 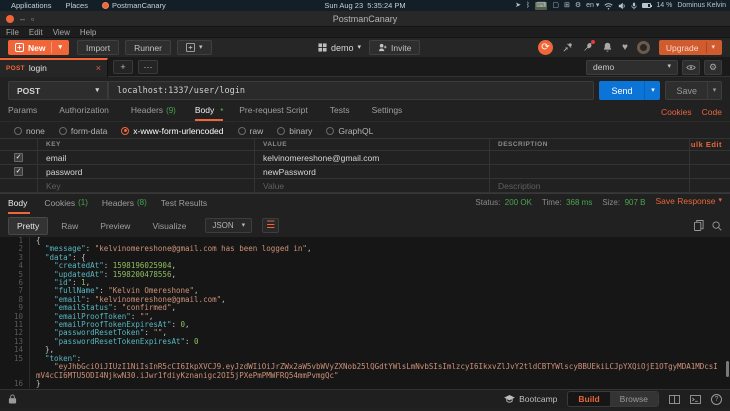 I want to click on bulk-edit-link: Bulk Edit, so click(x=706, y=144).